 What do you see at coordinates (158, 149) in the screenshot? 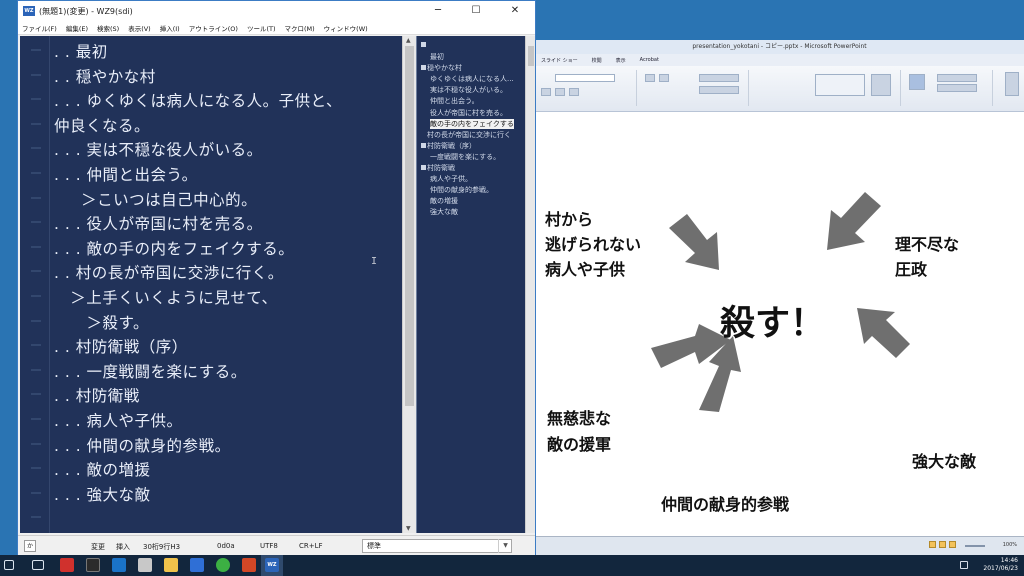
I see `editor-line: . . . 実は不穏な役人がいる。` at bounding box center [158, 149].